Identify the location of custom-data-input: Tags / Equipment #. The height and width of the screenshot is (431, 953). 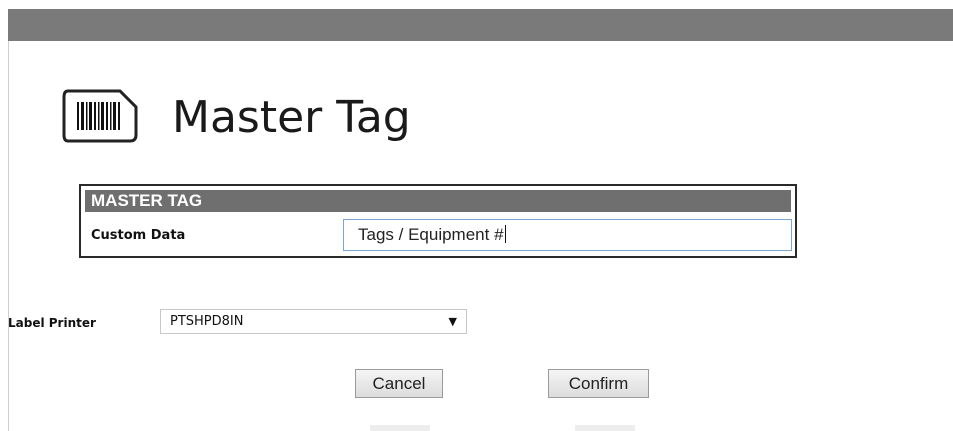
(567, 235).